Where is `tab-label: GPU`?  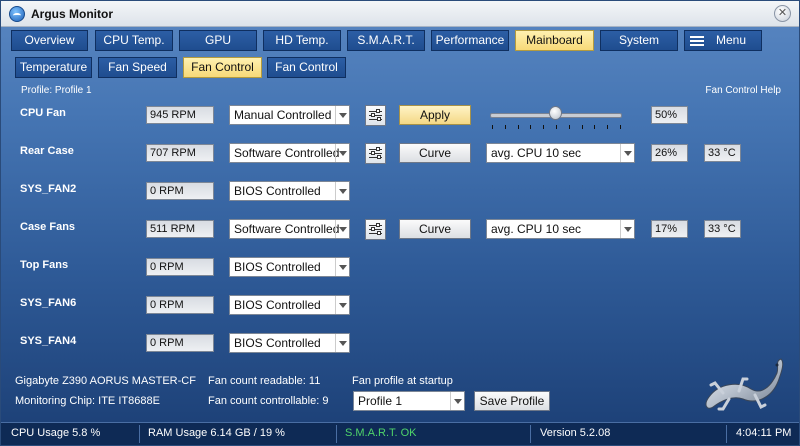 tab-label: GPU is located at coordinates (217, 40).